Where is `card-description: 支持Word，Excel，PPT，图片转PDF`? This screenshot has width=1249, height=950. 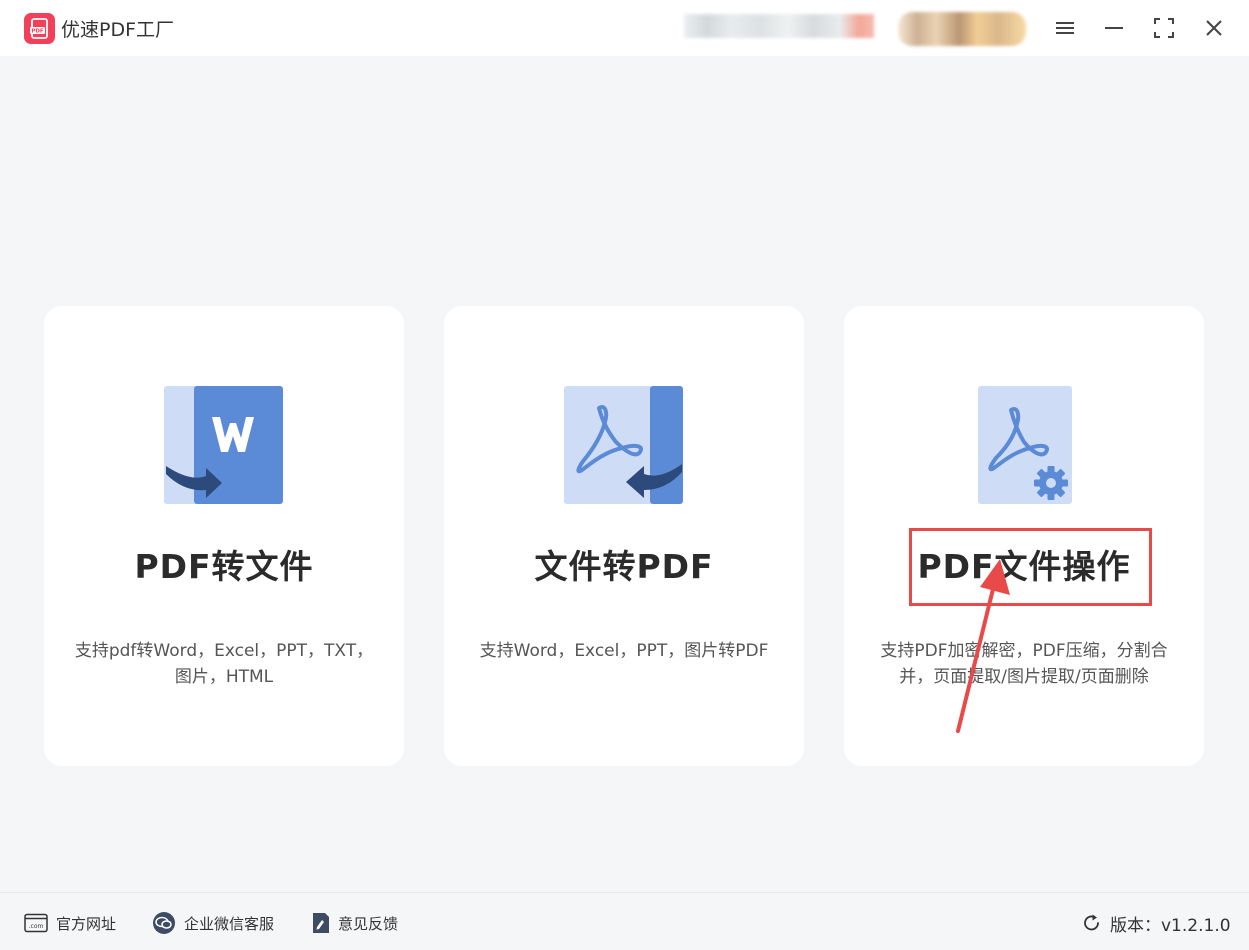 card-description: 支持Word，Excel，PPT，图片转PDF is located at coordinates (624, 651).